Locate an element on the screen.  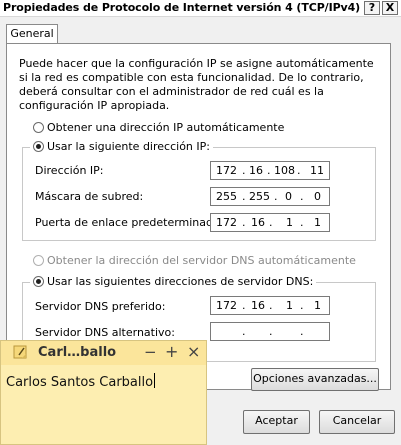
ip-auto-option: Obtener una dirección IP automáticamente is located at coordinates (158, 128).